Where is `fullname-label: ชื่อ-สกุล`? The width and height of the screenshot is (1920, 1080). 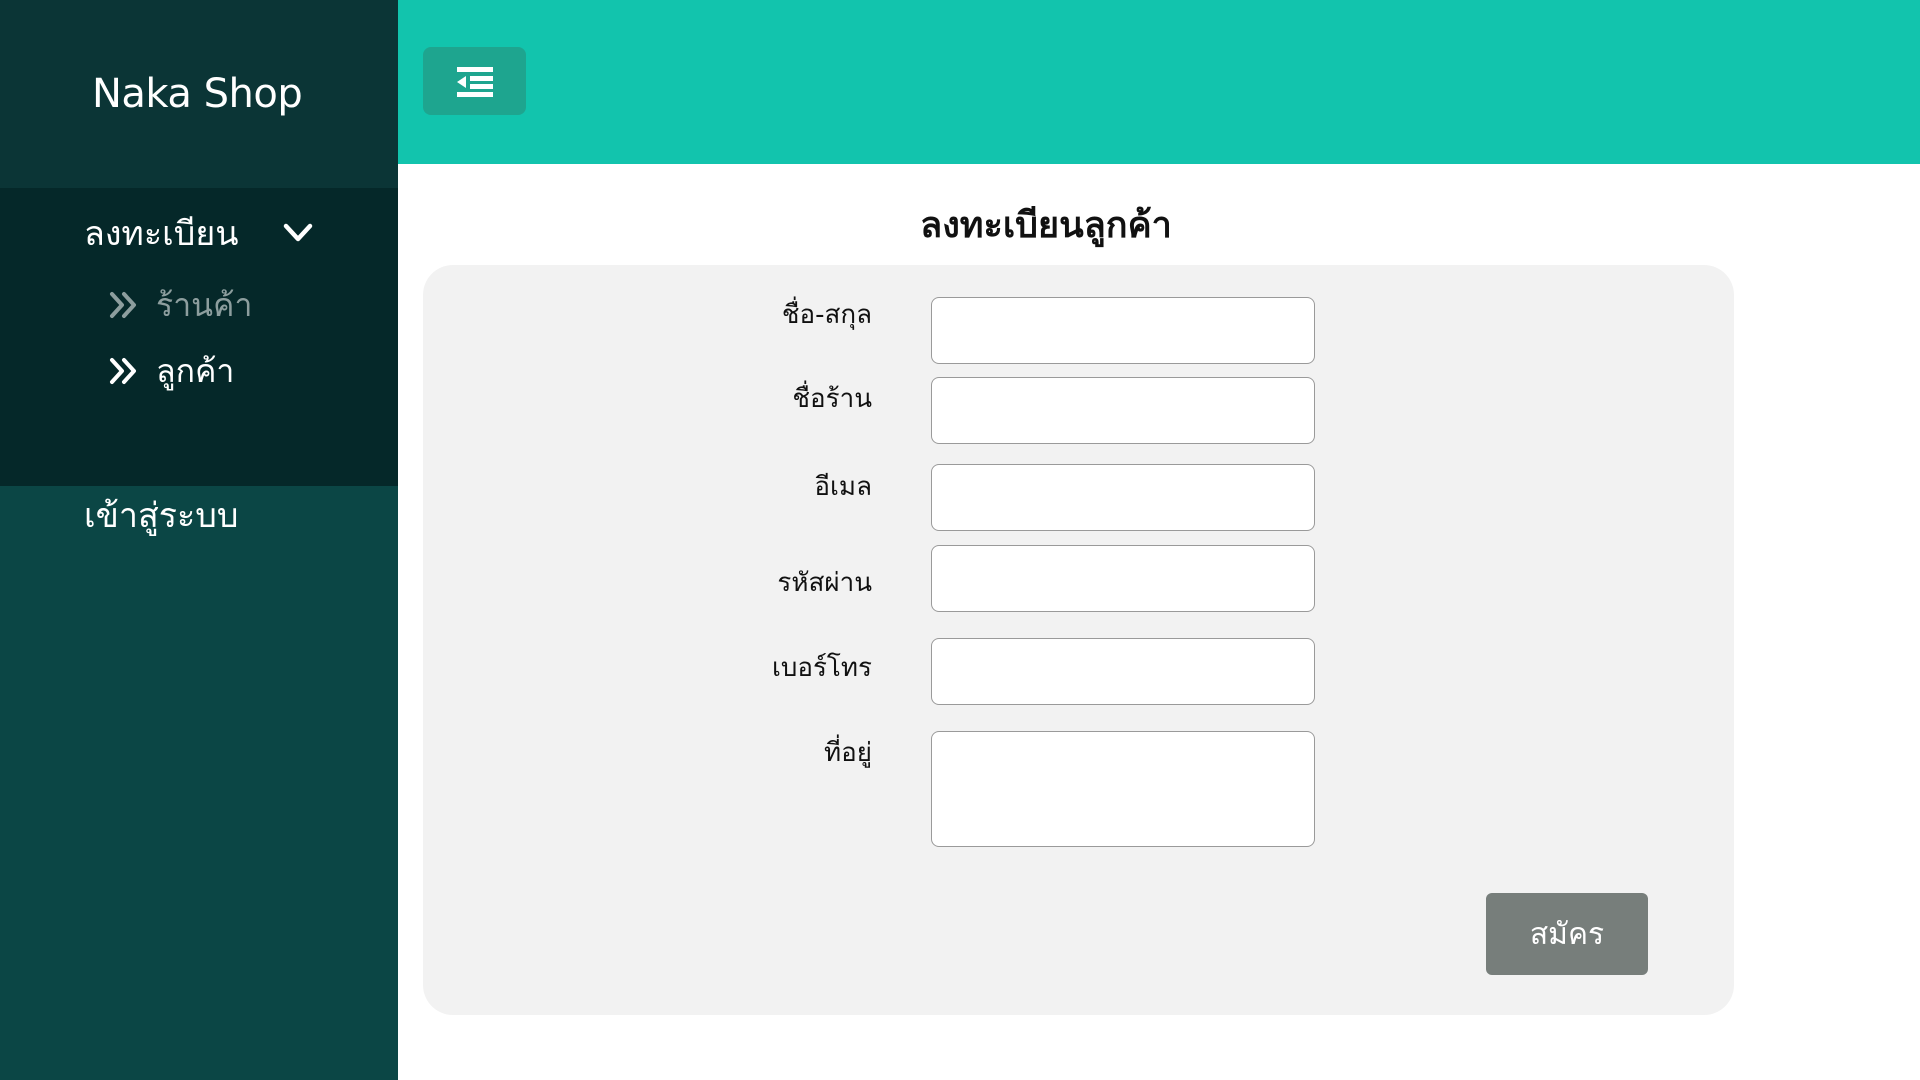 fullname-label: ชื่อ-สกุล is located at coordinates (826, 315).